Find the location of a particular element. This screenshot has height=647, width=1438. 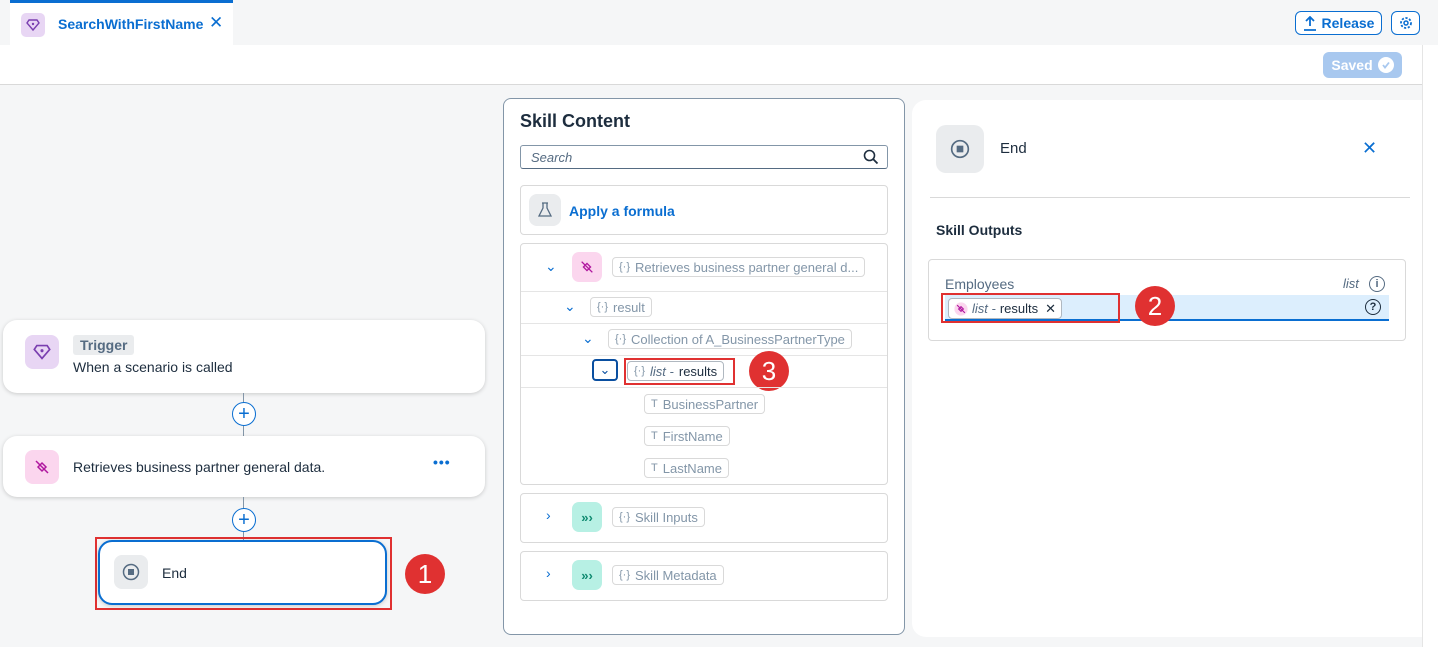

remove-token-icon: ✕ is located at coordinates (1050, 309).